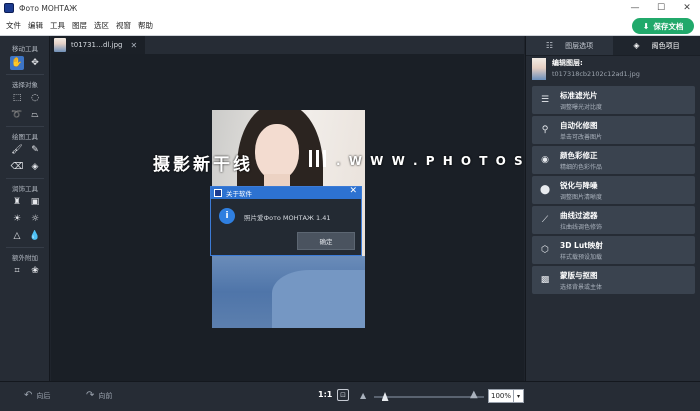 The image size is (700, 411). I want to click on actual-size-button: 1:1, so click(325, 394).